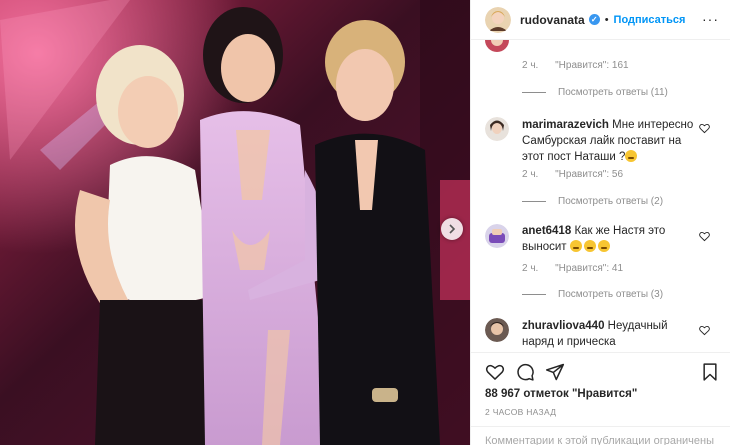  Describe the element at coordinates (611, 201) in the screenshot. I see `view-replies-label: Посмотреть ответы (2)` at that location.